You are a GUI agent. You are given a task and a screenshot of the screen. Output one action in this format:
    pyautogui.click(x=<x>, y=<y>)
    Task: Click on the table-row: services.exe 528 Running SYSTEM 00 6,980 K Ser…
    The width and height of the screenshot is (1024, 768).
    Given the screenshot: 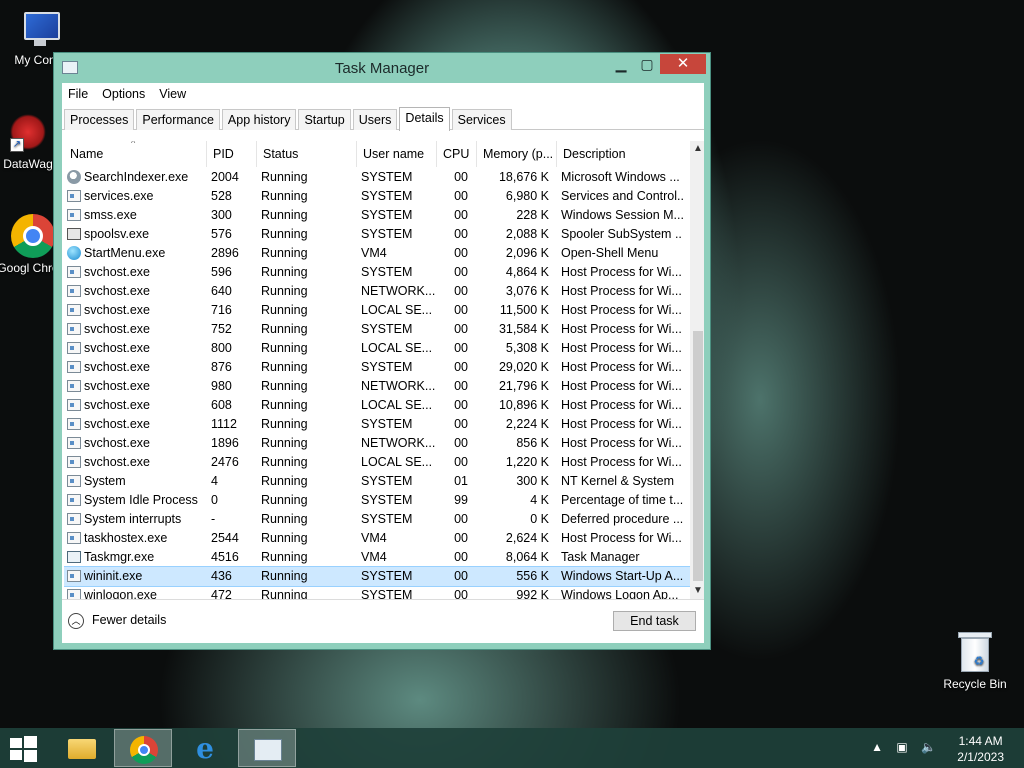 What is the action you would take?
    pyautogui.click(x=377, y=196)
    